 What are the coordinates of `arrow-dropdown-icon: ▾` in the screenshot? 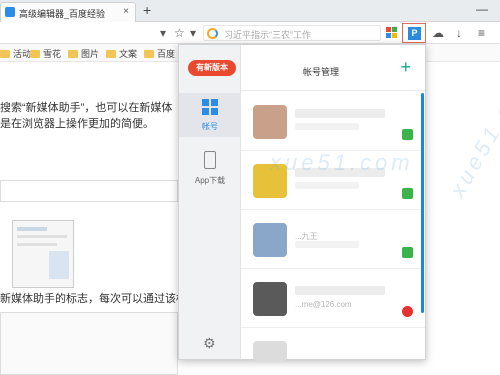 It's located at (163, 33).